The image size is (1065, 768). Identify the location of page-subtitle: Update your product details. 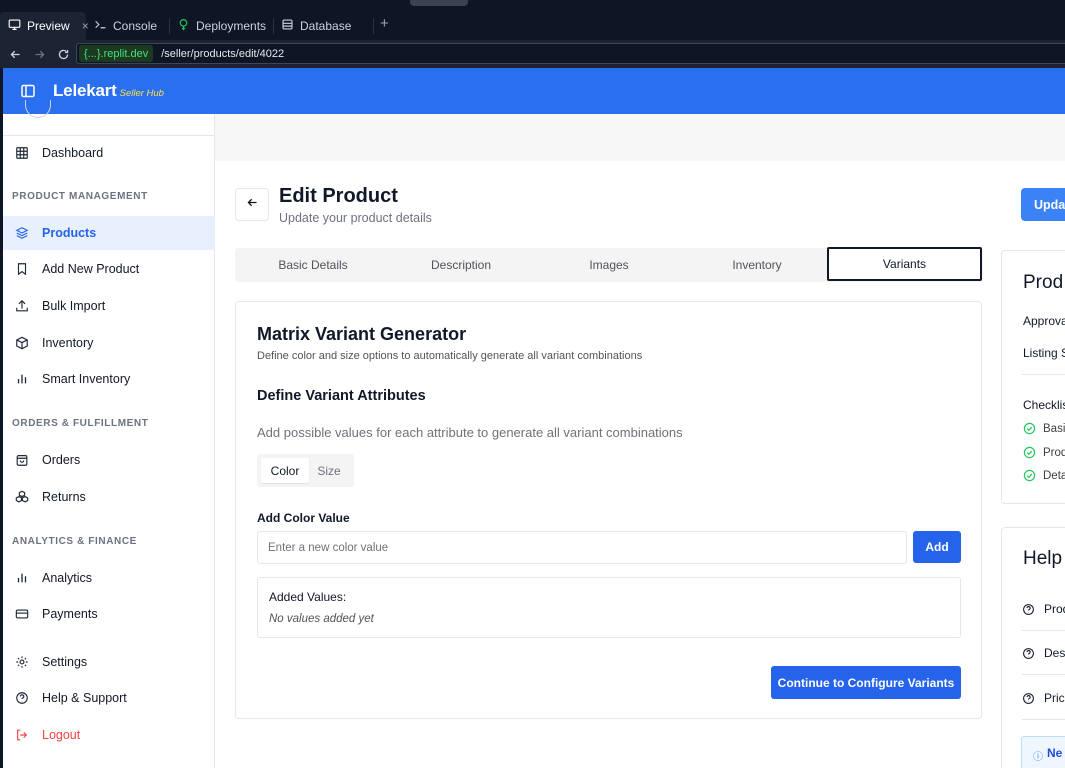
(355, 218).